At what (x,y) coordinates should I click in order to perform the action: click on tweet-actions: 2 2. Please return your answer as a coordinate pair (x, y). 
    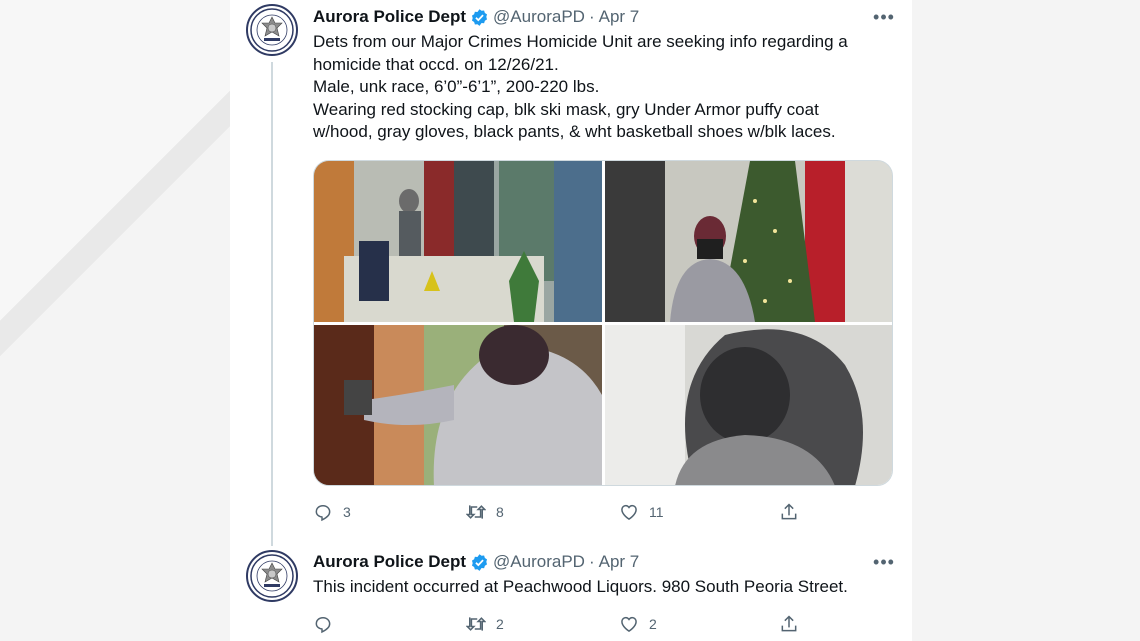
    Looking at the image, I should click on (563, 624).